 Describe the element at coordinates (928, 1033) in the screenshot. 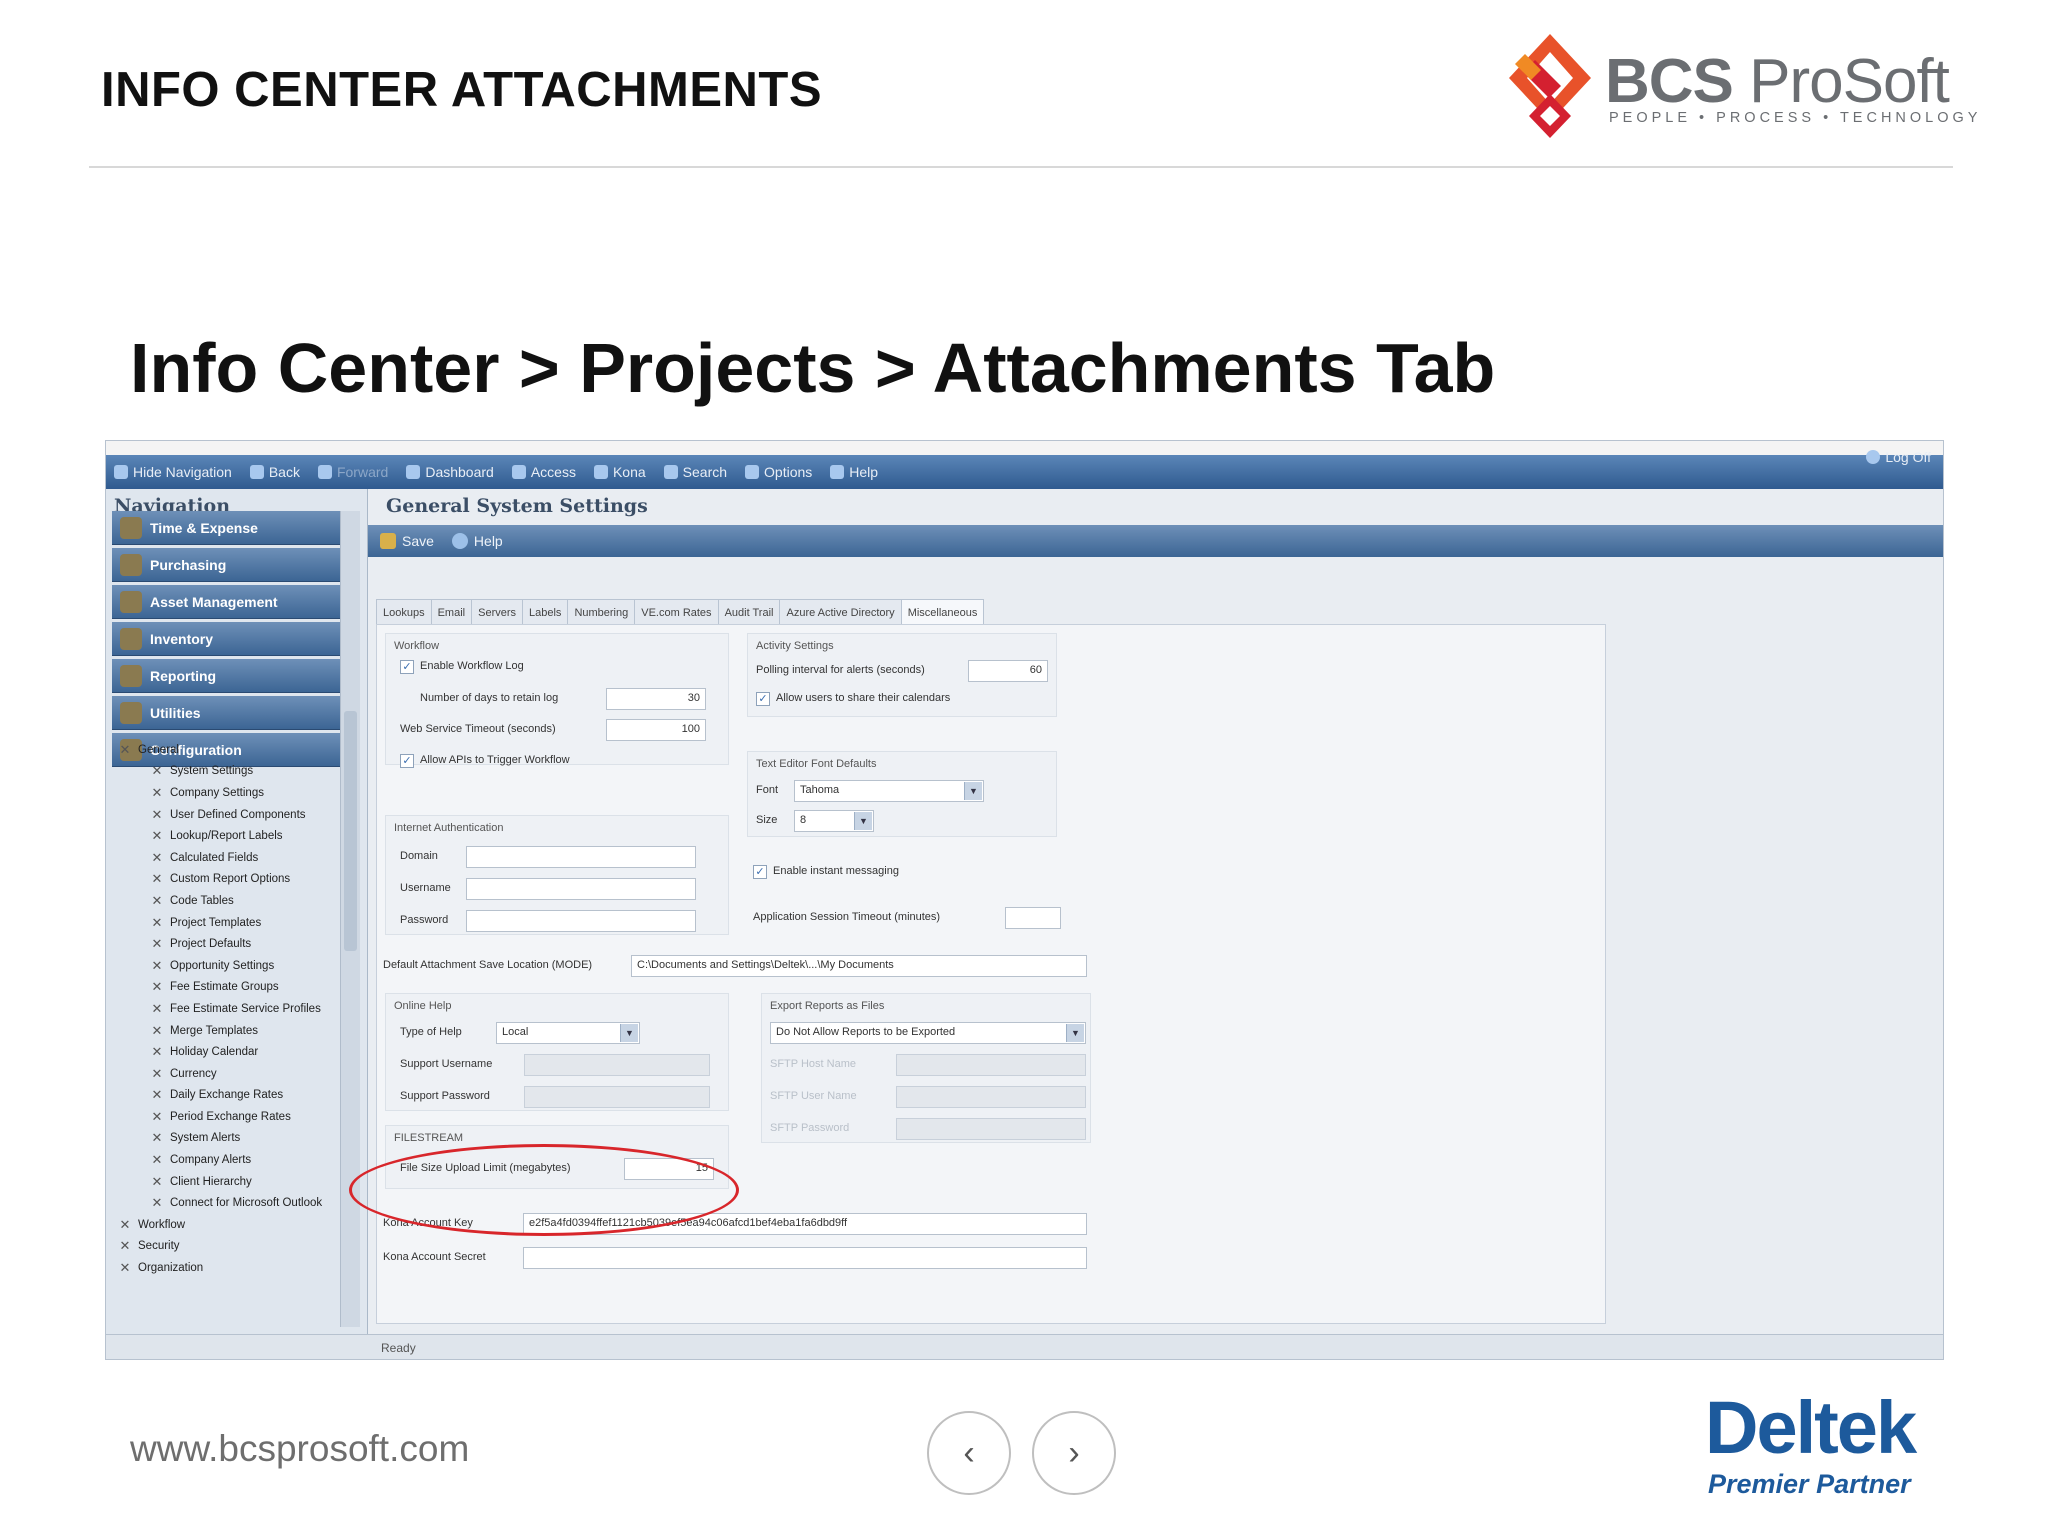

I see `export-reports-select: Do Not Allow Reports to be Exported ▼` at that location.